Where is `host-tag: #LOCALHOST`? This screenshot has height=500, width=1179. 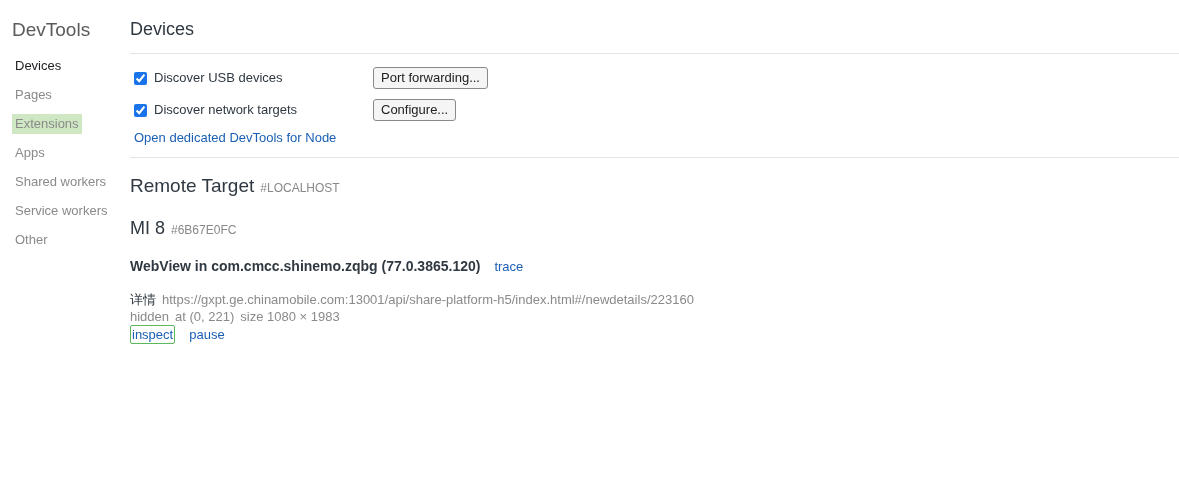
host-tag: #LOCALHOST is located at coordinates (300, 188).